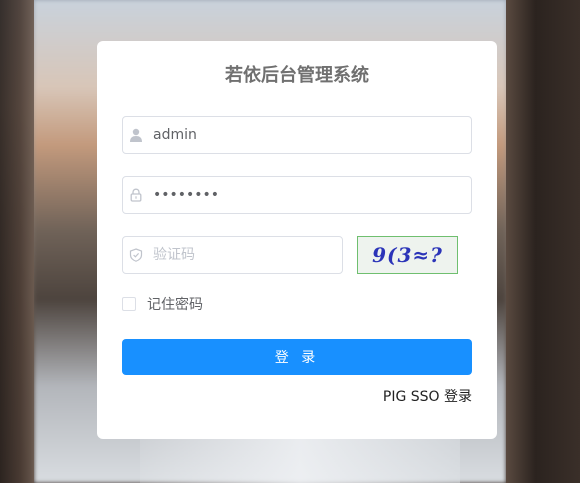 This screenshot has height=483, width=580. I want to click on username-input, so click(297, 135).